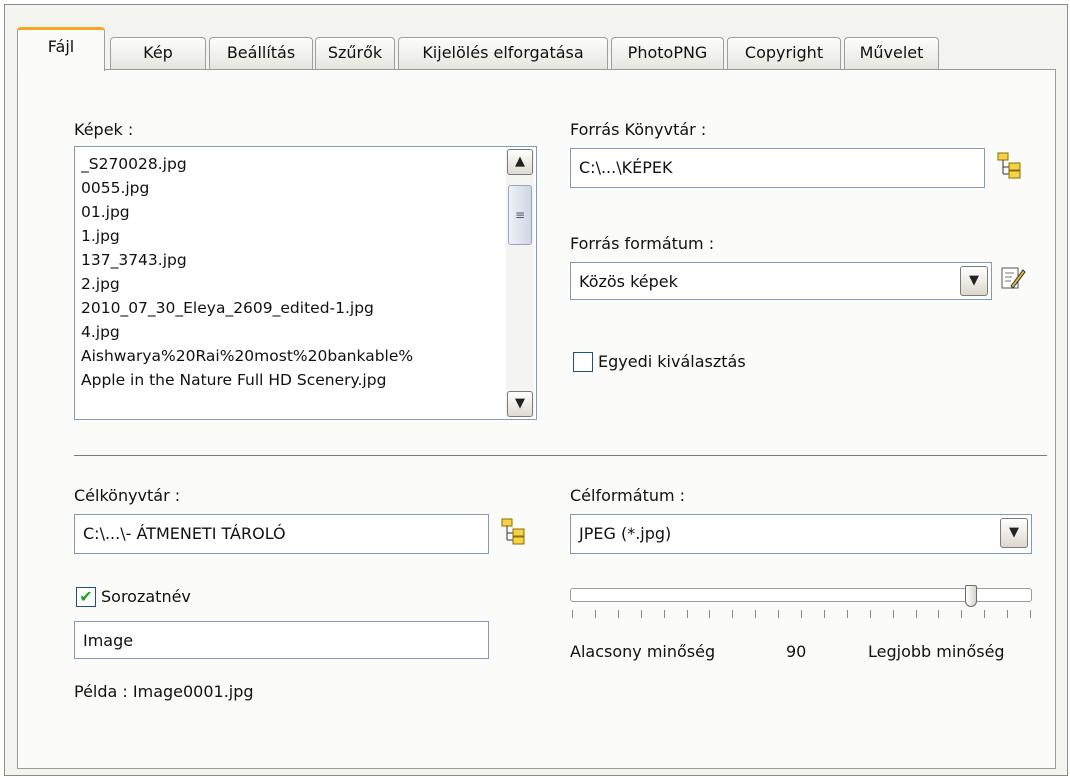 This screenshot has height=778, width=1070. I want to click on quality-value: 90, so click(796, 651).